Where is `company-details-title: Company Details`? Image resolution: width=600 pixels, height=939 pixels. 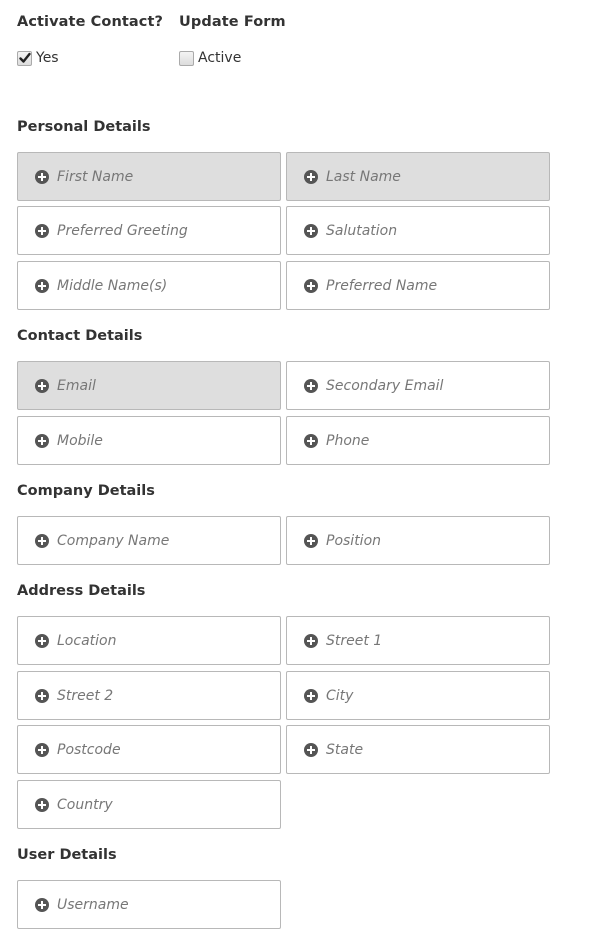 company-details-title: Company Details is located at coordinates (86, 491).